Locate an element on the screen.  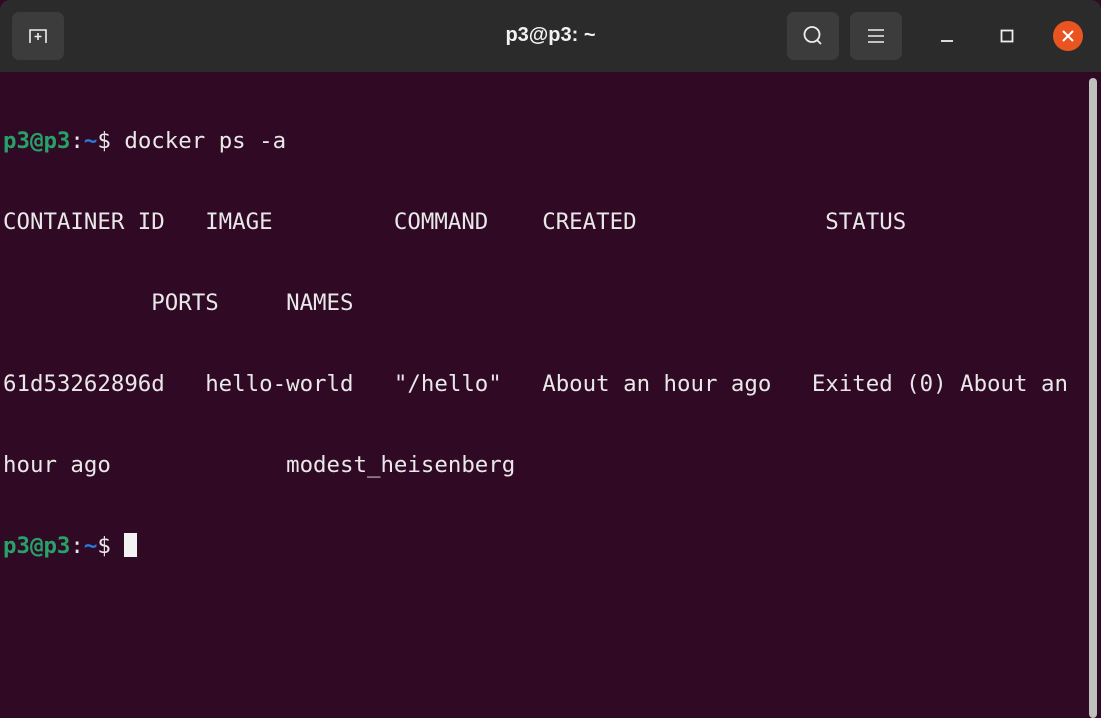
close-icon is located at coordinates (1068, 36).